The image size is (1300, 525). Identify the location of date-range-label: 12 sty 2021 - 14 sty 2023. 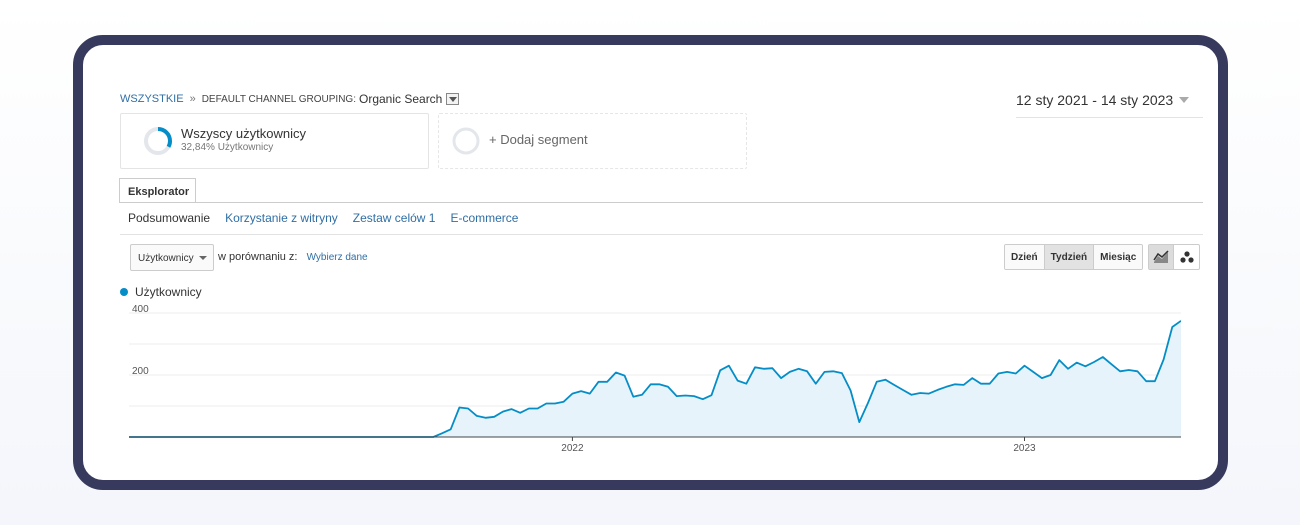
(1095, 100).